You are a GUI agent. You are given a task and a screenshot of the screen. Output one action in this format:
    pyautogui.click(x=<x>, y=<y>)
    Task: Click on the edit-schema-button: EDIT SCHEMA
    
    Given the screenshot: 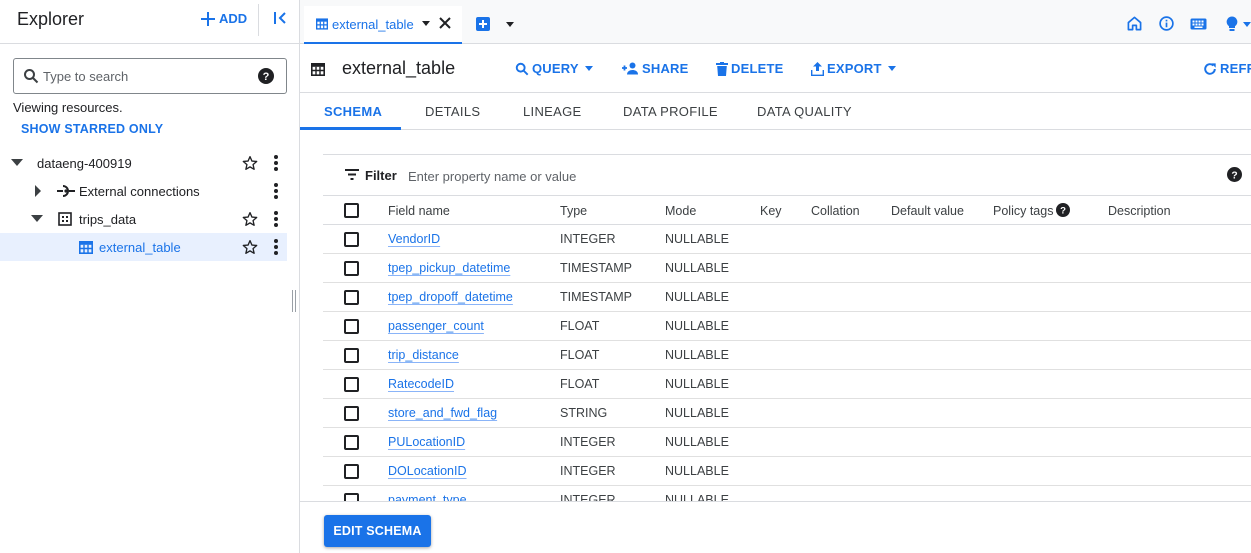 What is the action you would take?
    pyautogui.click(x=377, y=531)
    